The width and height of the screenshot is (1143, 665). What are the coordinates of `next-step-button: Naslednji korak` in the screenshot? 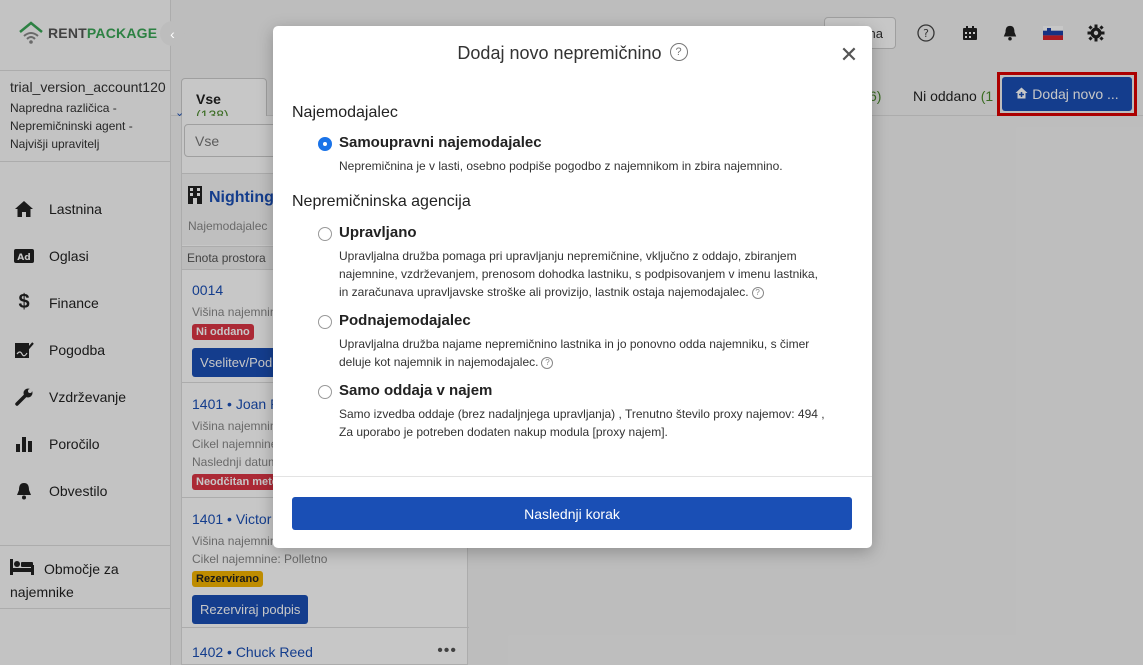 It's located at (572, 513).